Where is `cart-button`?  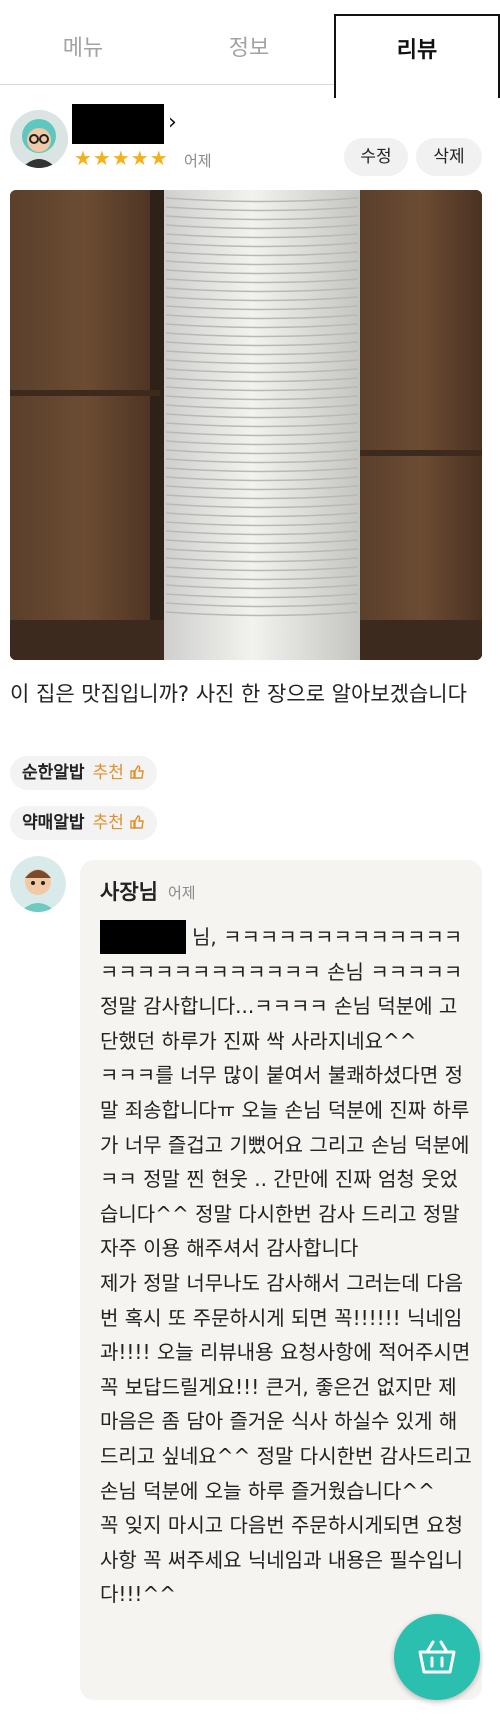
cart-button is located at coordinates (437, 1657).